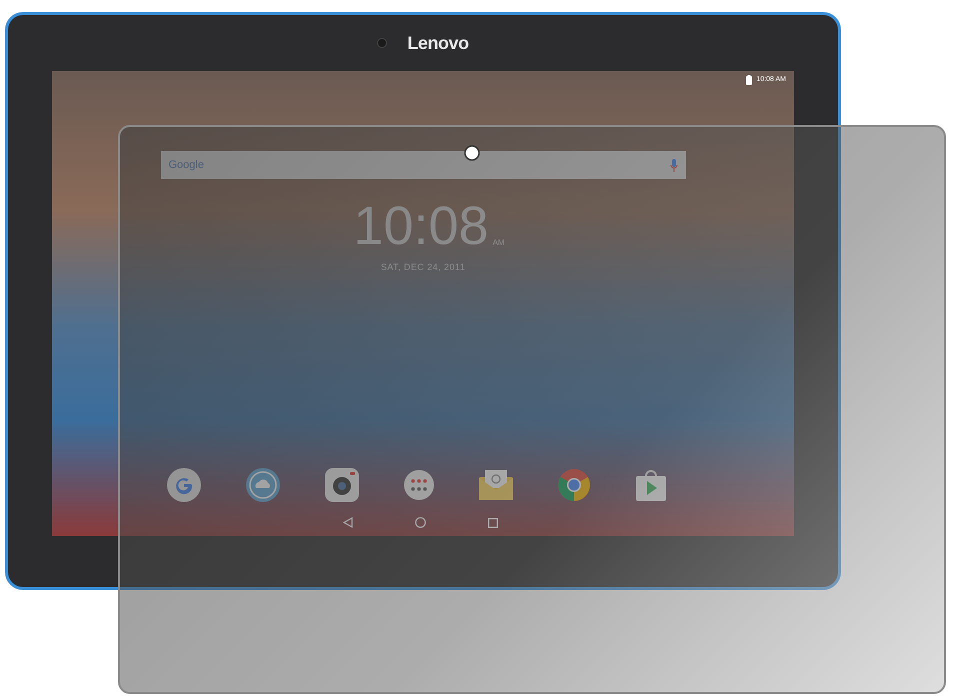 The width and height of the screenshot is (960, 697). What do you see at coordinates (420, 522) in the screenshot?
I see `home-icon` at bounding box center [420, 522].